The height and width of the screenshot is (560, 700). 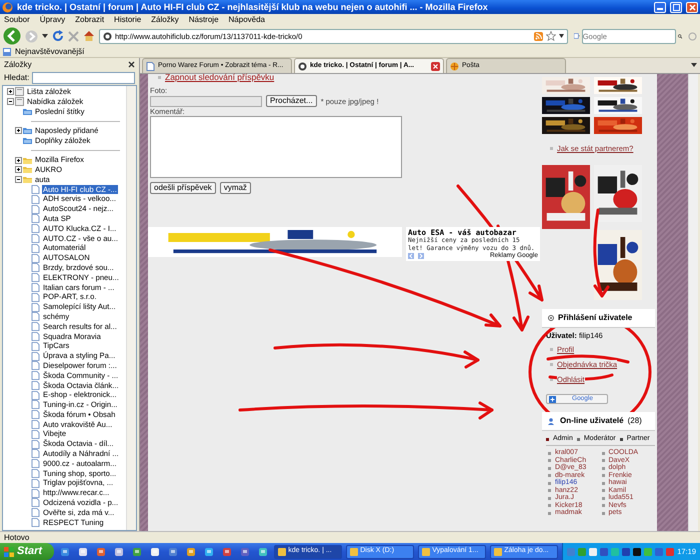 What do you see at coordinates (235, 188) in the screenshot?
I see `form-button: vymaž` at bounding box center [235, 188].